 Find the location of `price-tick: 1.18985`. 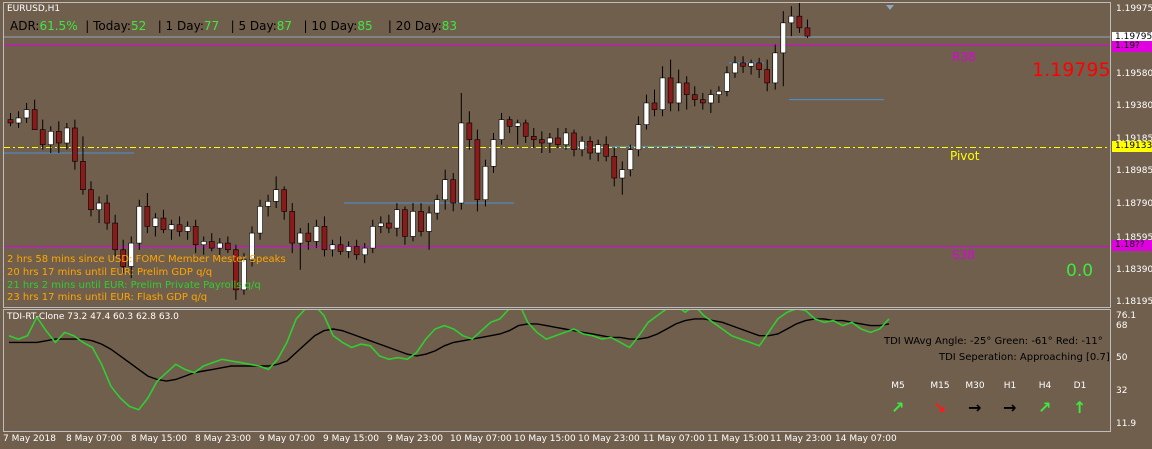

price-tick: 1.18985 is located at coordinates (1134, 171).